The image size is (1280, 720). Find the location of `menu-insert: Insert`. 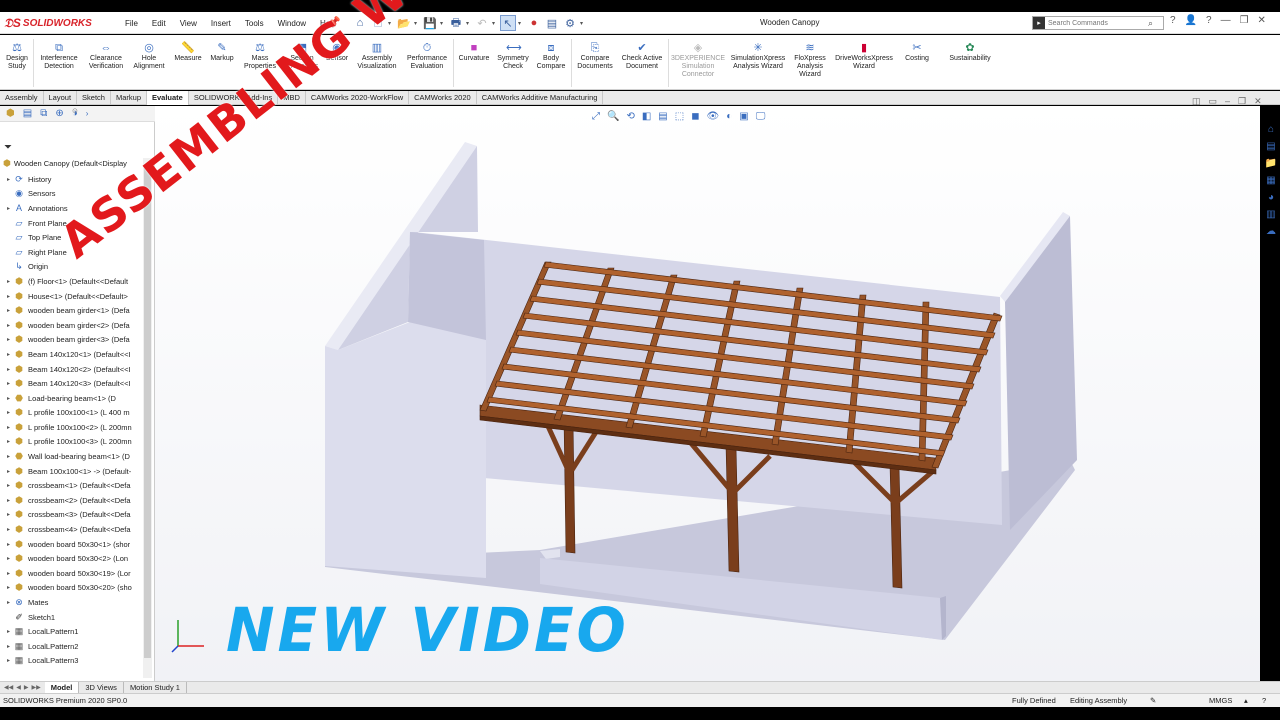

menu-insert: Insert is located at coordinates (221, 23).